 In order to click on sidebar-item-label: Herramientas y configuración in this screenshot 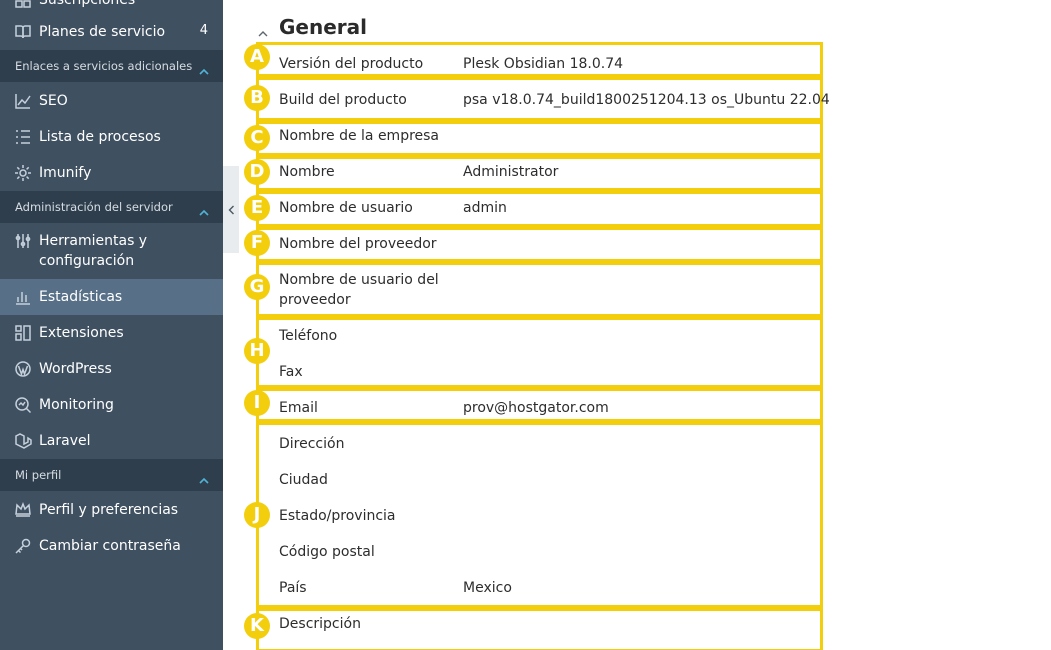, I will do `click(93, 251)`.